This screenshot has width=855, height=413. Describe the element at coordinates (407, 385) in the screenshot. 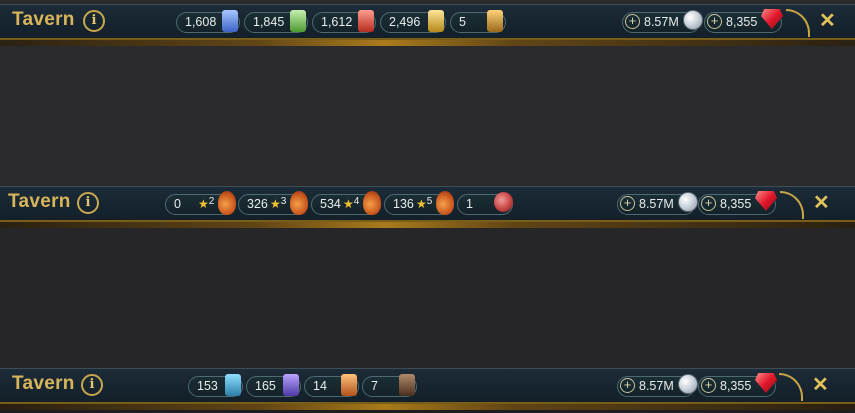

I see `dark-book-icon` at that location.